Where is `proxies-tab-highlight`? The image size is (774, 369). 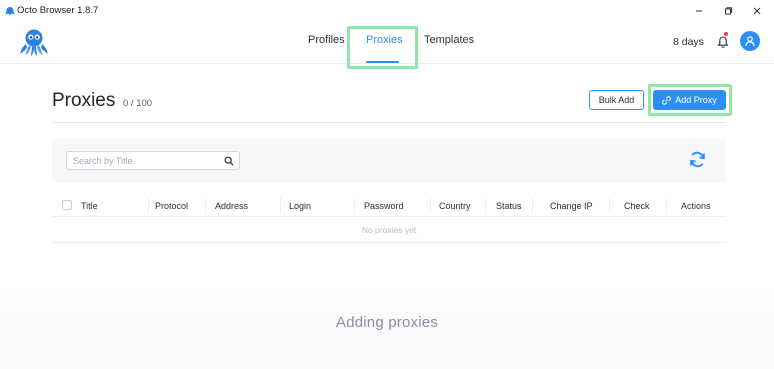
proxies-tab-highlight is located at coordinates (382, 47).